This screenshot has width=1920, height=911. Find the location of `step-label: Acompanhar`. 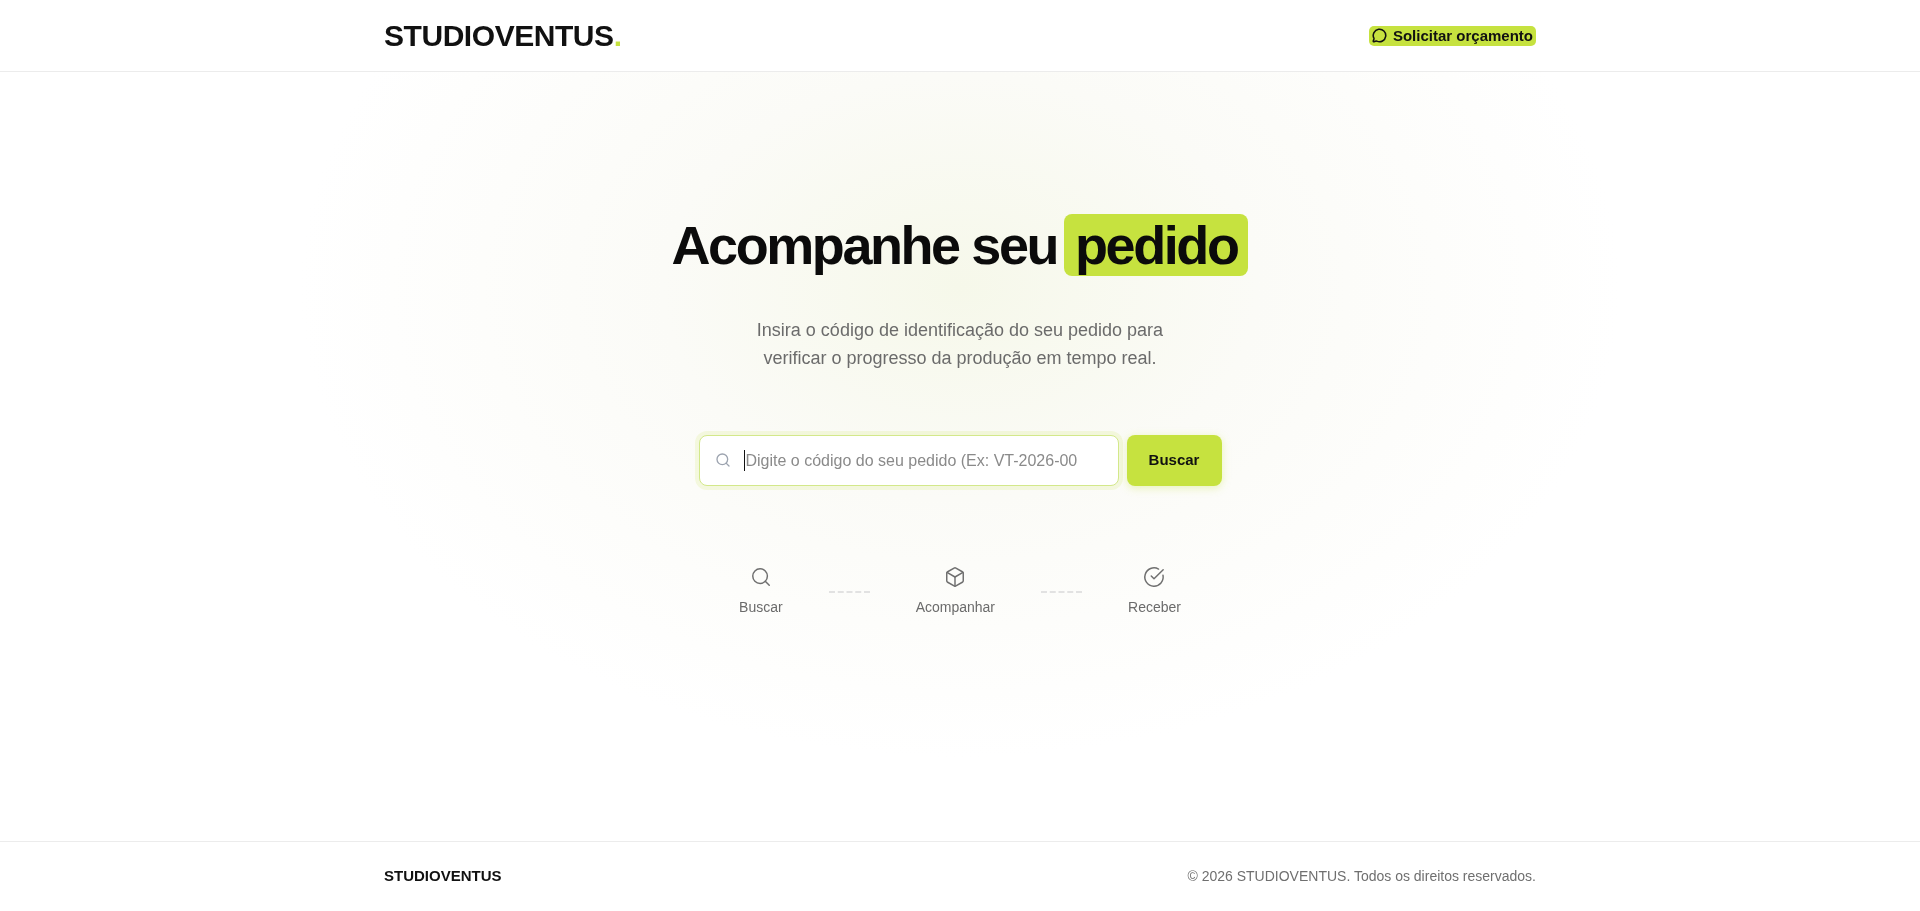

step-label: Acompanhar is located at coordinates (955, 607).